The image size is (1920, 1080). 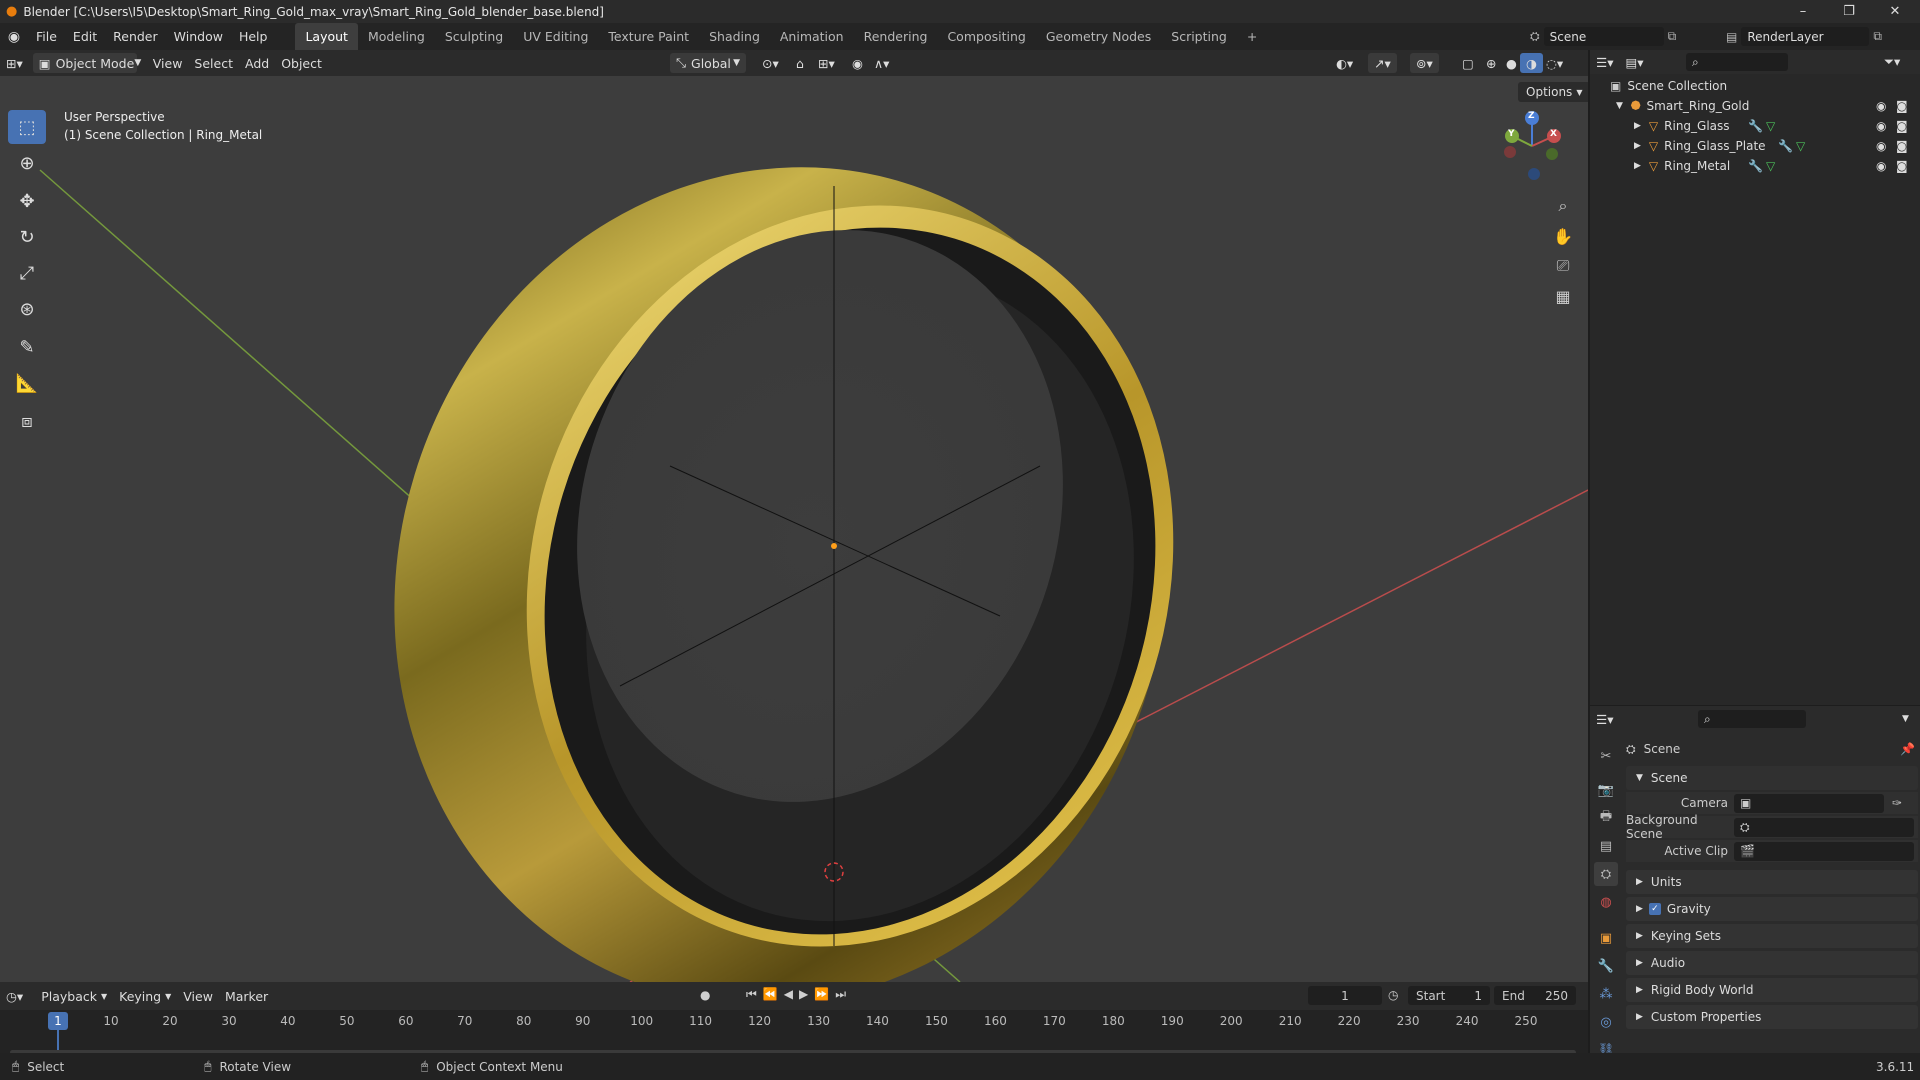 What do you see at coordinates (1907, 749) in the screenshot?
I see `pin-icon: 📌` at bounding box center [1907, 749].